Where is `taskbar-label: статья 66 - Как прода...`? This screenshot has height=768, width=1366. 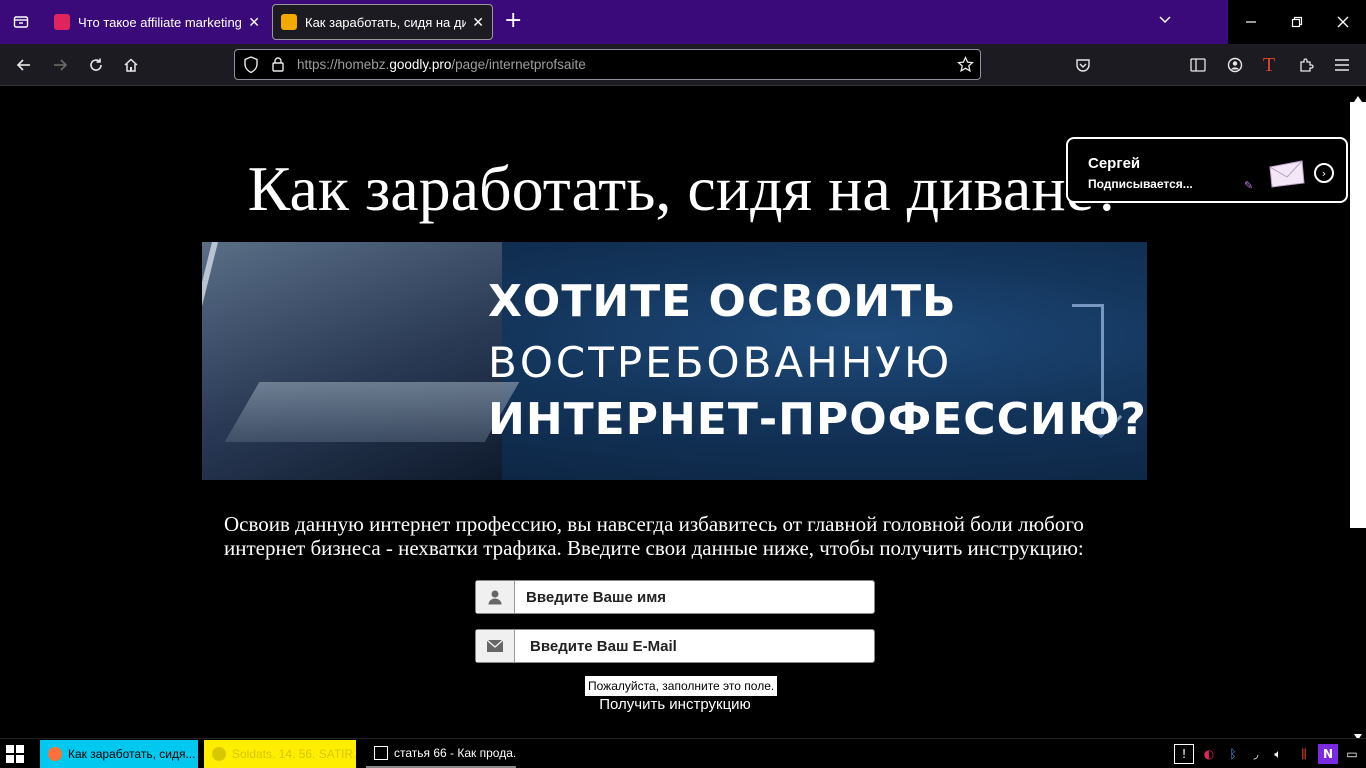 taskbar-label: статья 66 - Как прода... is located at coordinates (455, 753).